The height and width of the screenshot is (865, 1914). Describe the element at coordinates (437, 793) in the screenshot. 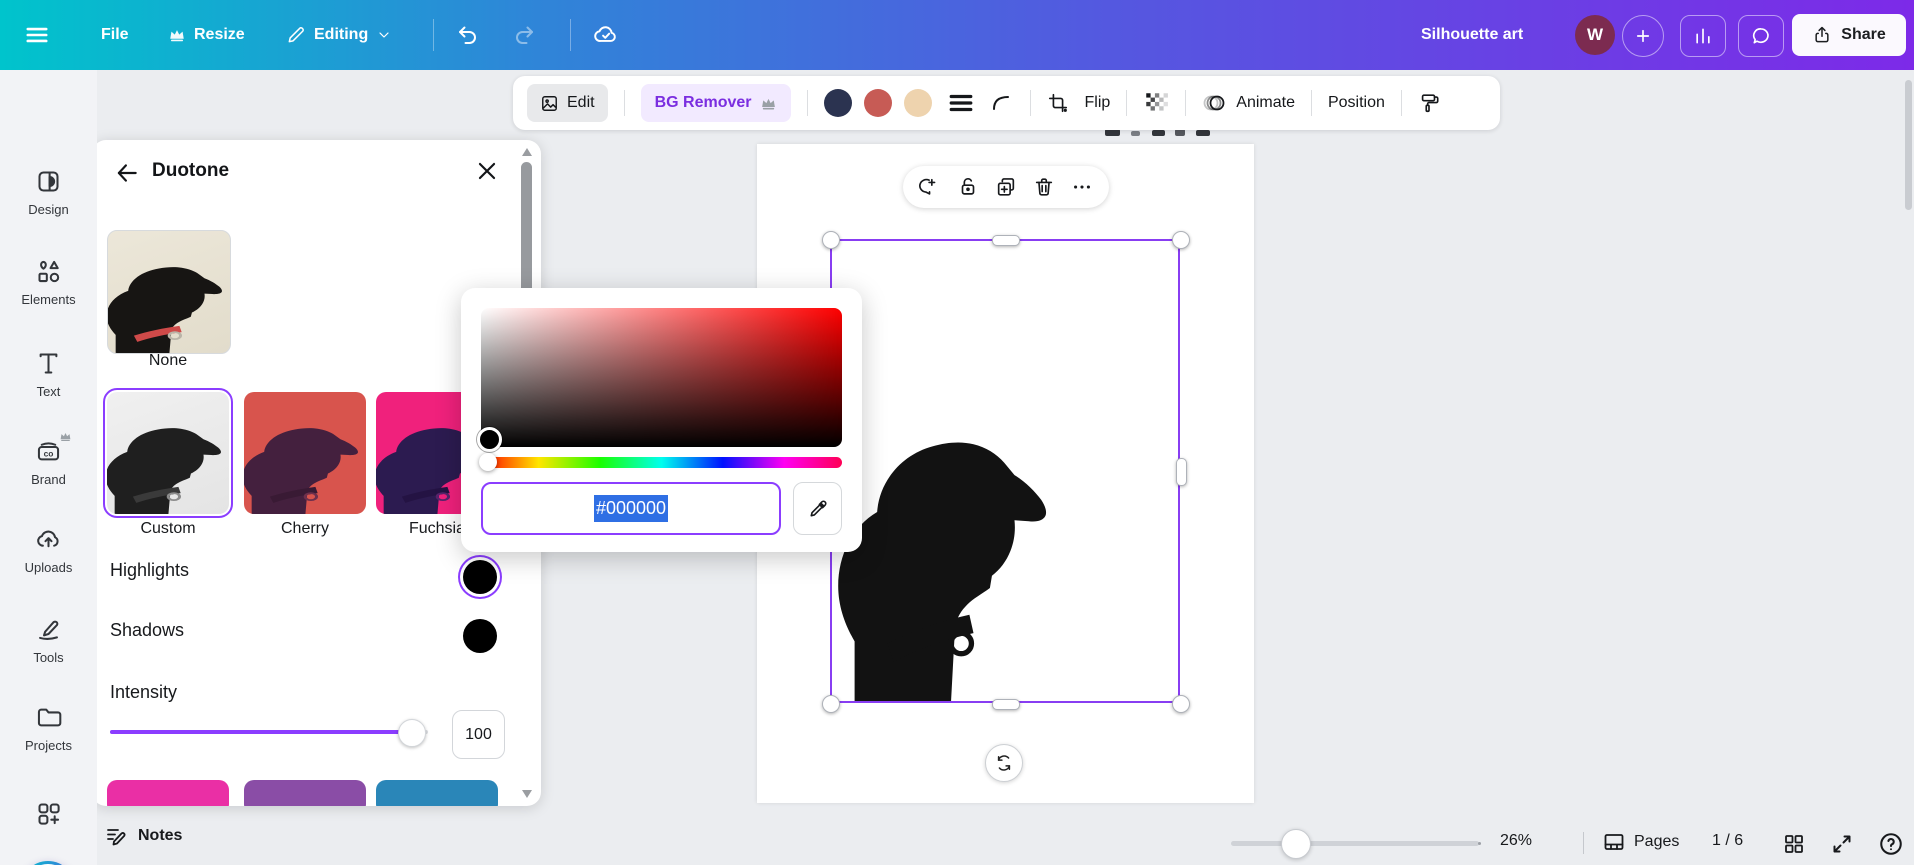

I see `duotone-preset-blue` at that location.